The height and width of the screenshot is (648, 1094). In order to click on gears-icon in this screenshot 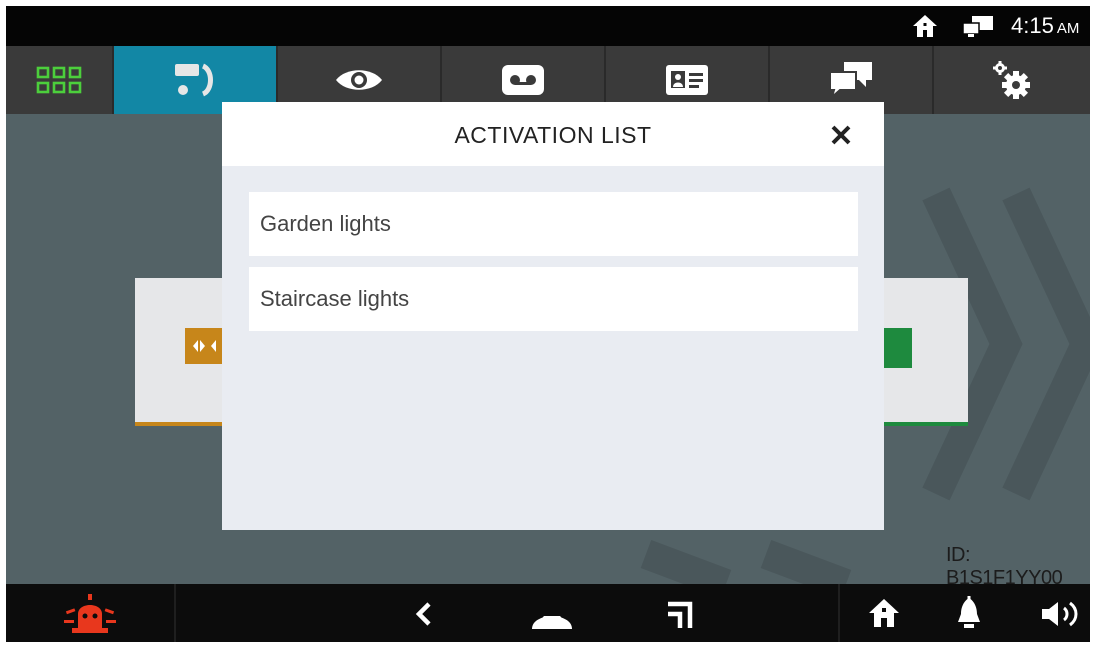, I will do `click(1011, 80)`.